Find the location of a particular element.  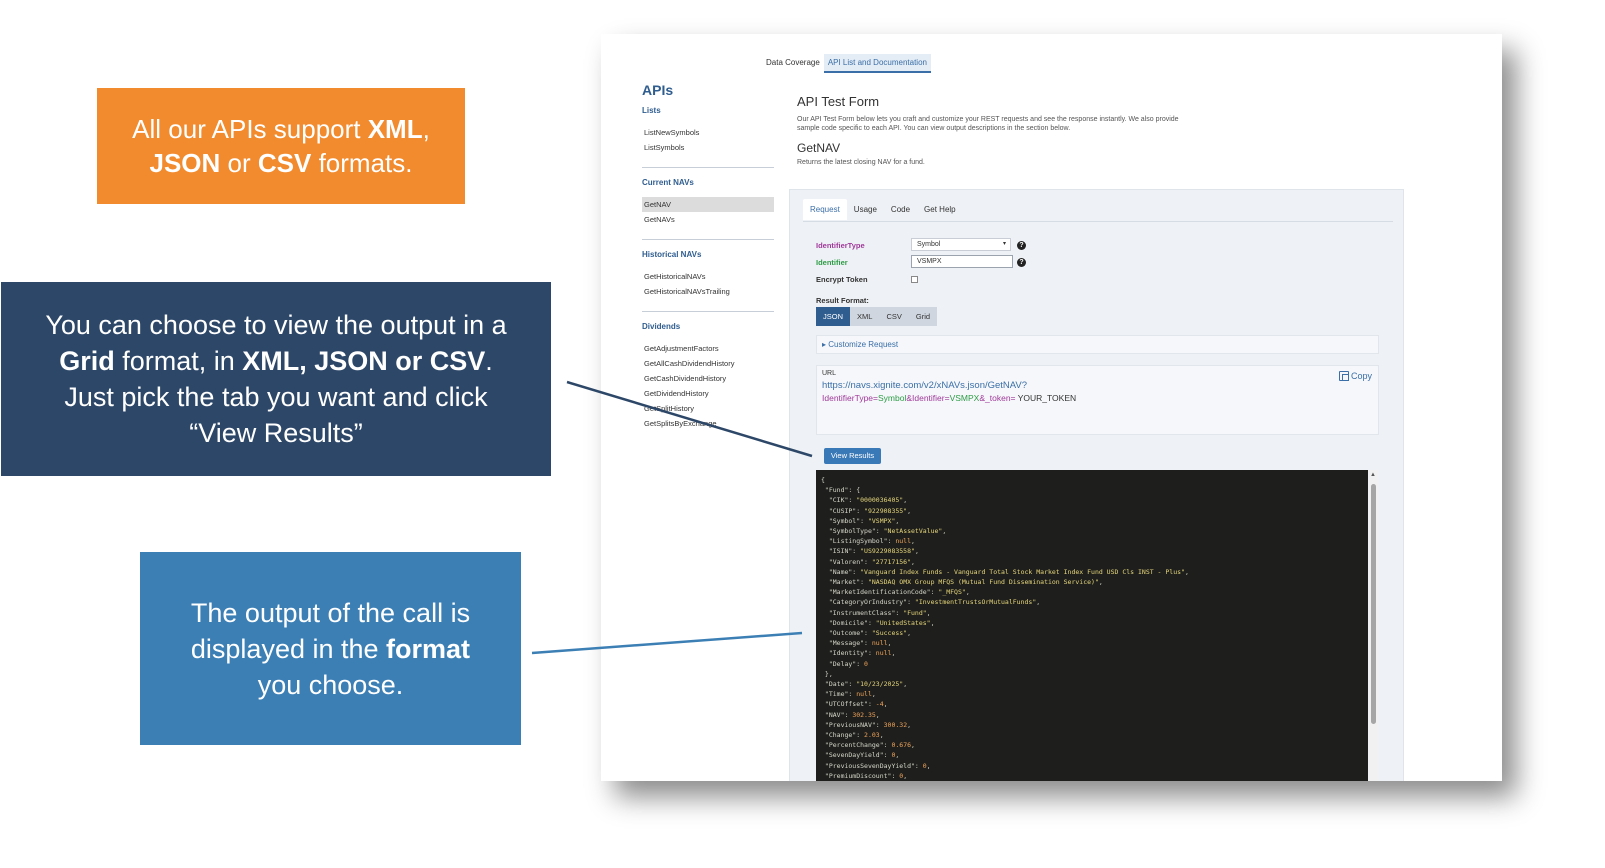

customize-request-toggle: ▸ Customize Request is located at coordinates (1097, 344).